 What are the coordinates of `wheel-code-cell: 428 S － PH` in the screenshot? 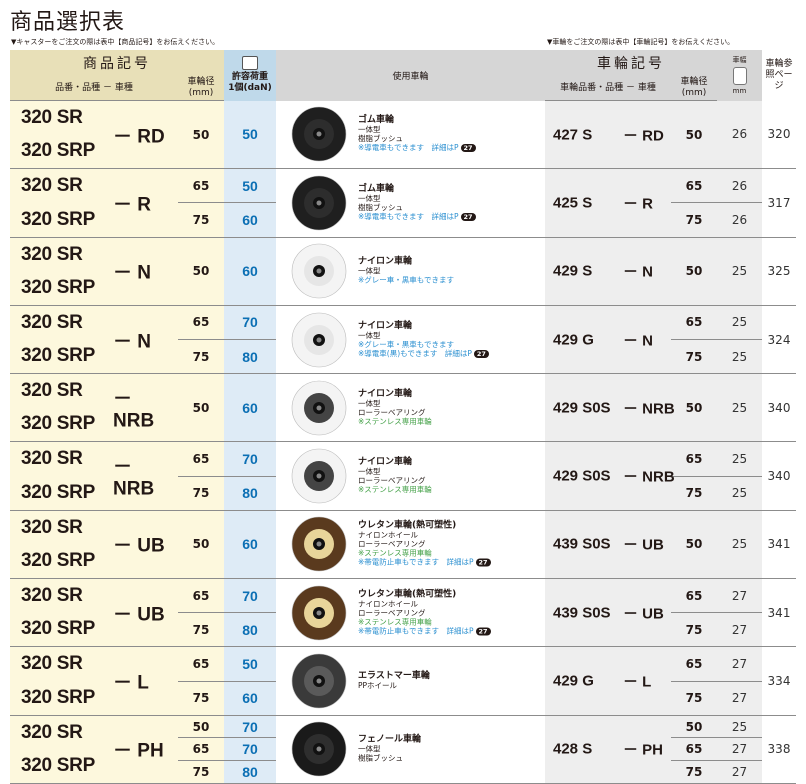 It's located at (608, 749).